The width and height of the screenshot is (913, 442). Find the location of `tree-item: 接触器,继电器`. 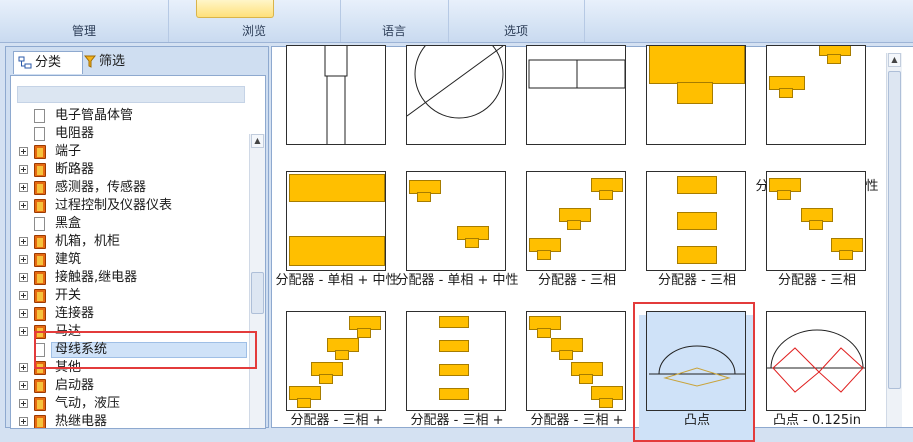

tree-item: 接触器,继电器 is located at coordinates (129, 278).